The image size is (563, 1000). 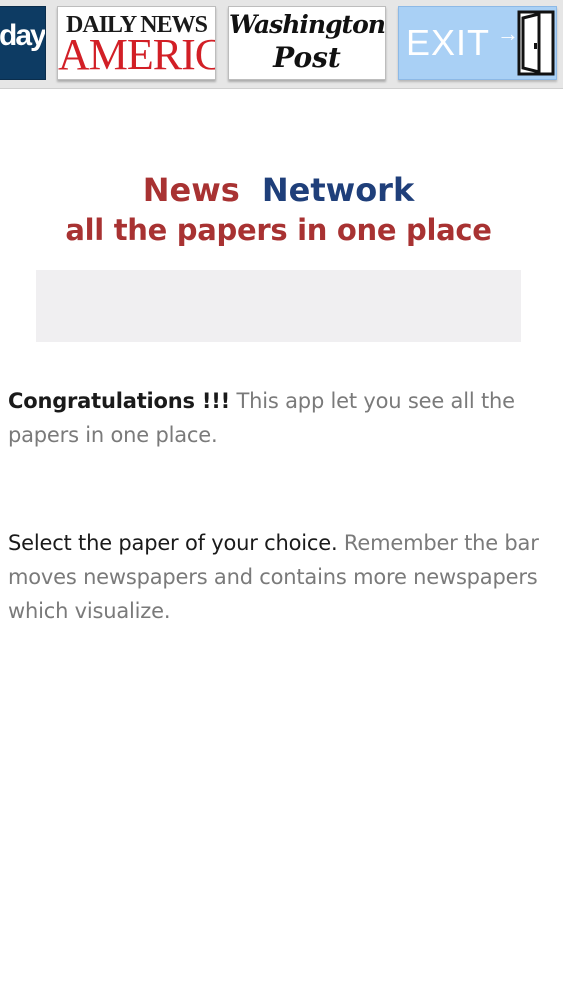 I want to click on daily-news-america-button: DAILY NEWS AMERICA, so click(x=136, y=43).